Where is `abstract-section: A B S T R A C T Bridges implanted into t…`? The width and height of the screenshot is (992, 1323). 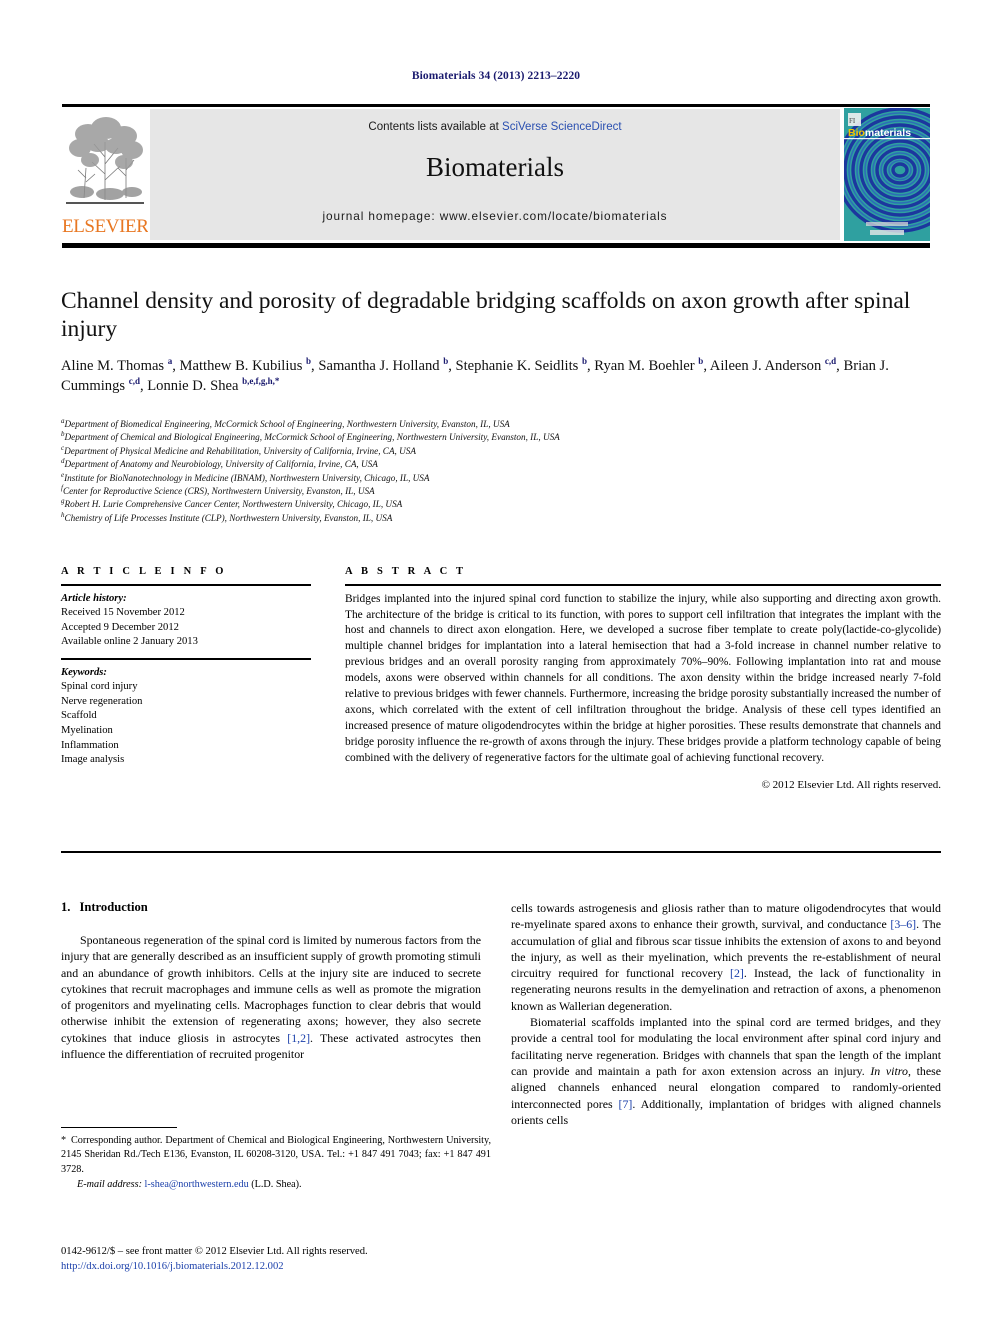 abstract-section: A B S T R A C T Bridges implanted into t… is located at coordinates (643, 678).